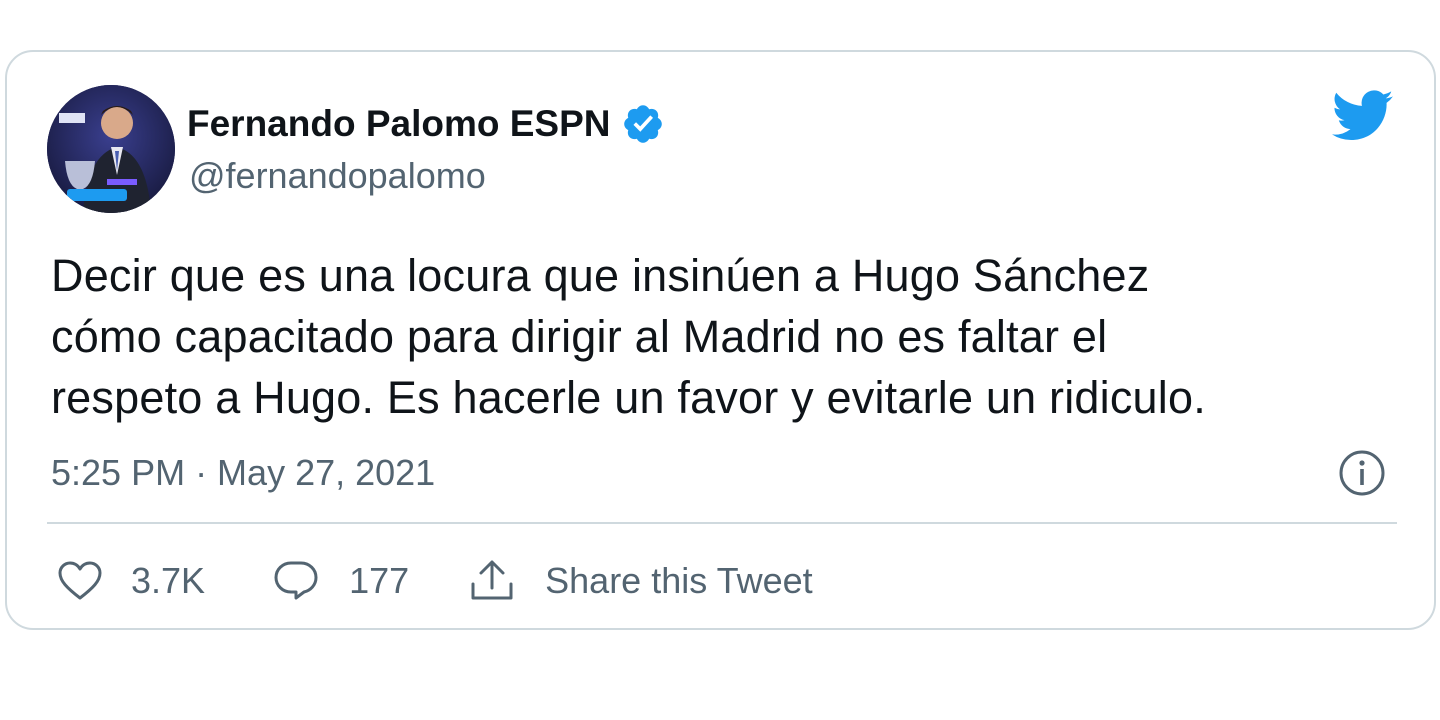 The image size is (1440, 720). I want to click on author-name: Fernando Palomo ESPN, so click(399, 124).